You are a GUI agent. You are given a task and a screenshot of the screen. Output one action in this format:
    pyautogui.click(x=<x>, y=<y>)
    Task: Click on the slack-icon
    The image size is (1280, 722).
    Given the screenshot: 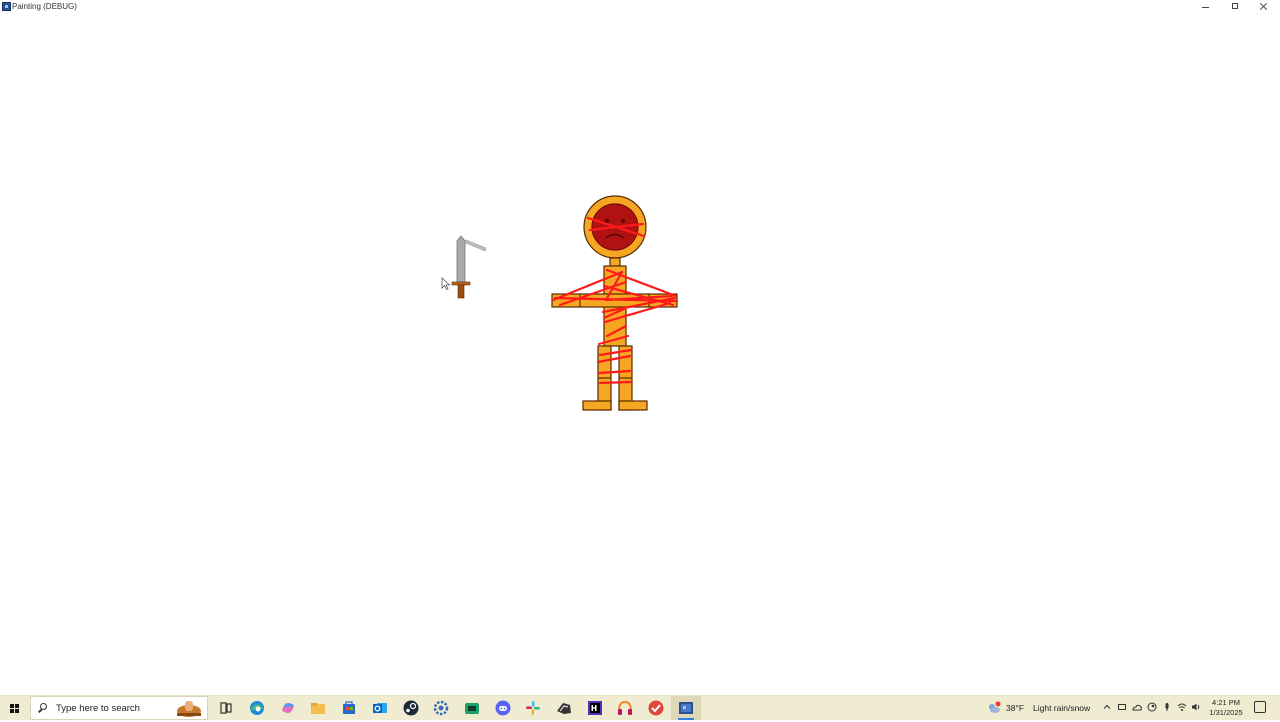 What is the action you would take?
    pyautogui.click(x=533, y=708)
    